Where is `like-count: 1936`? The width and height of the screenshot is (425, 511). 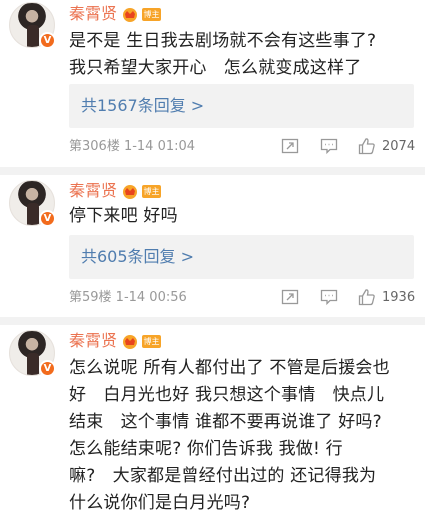 like-count: 1936 is located at coordinates (399, 297).